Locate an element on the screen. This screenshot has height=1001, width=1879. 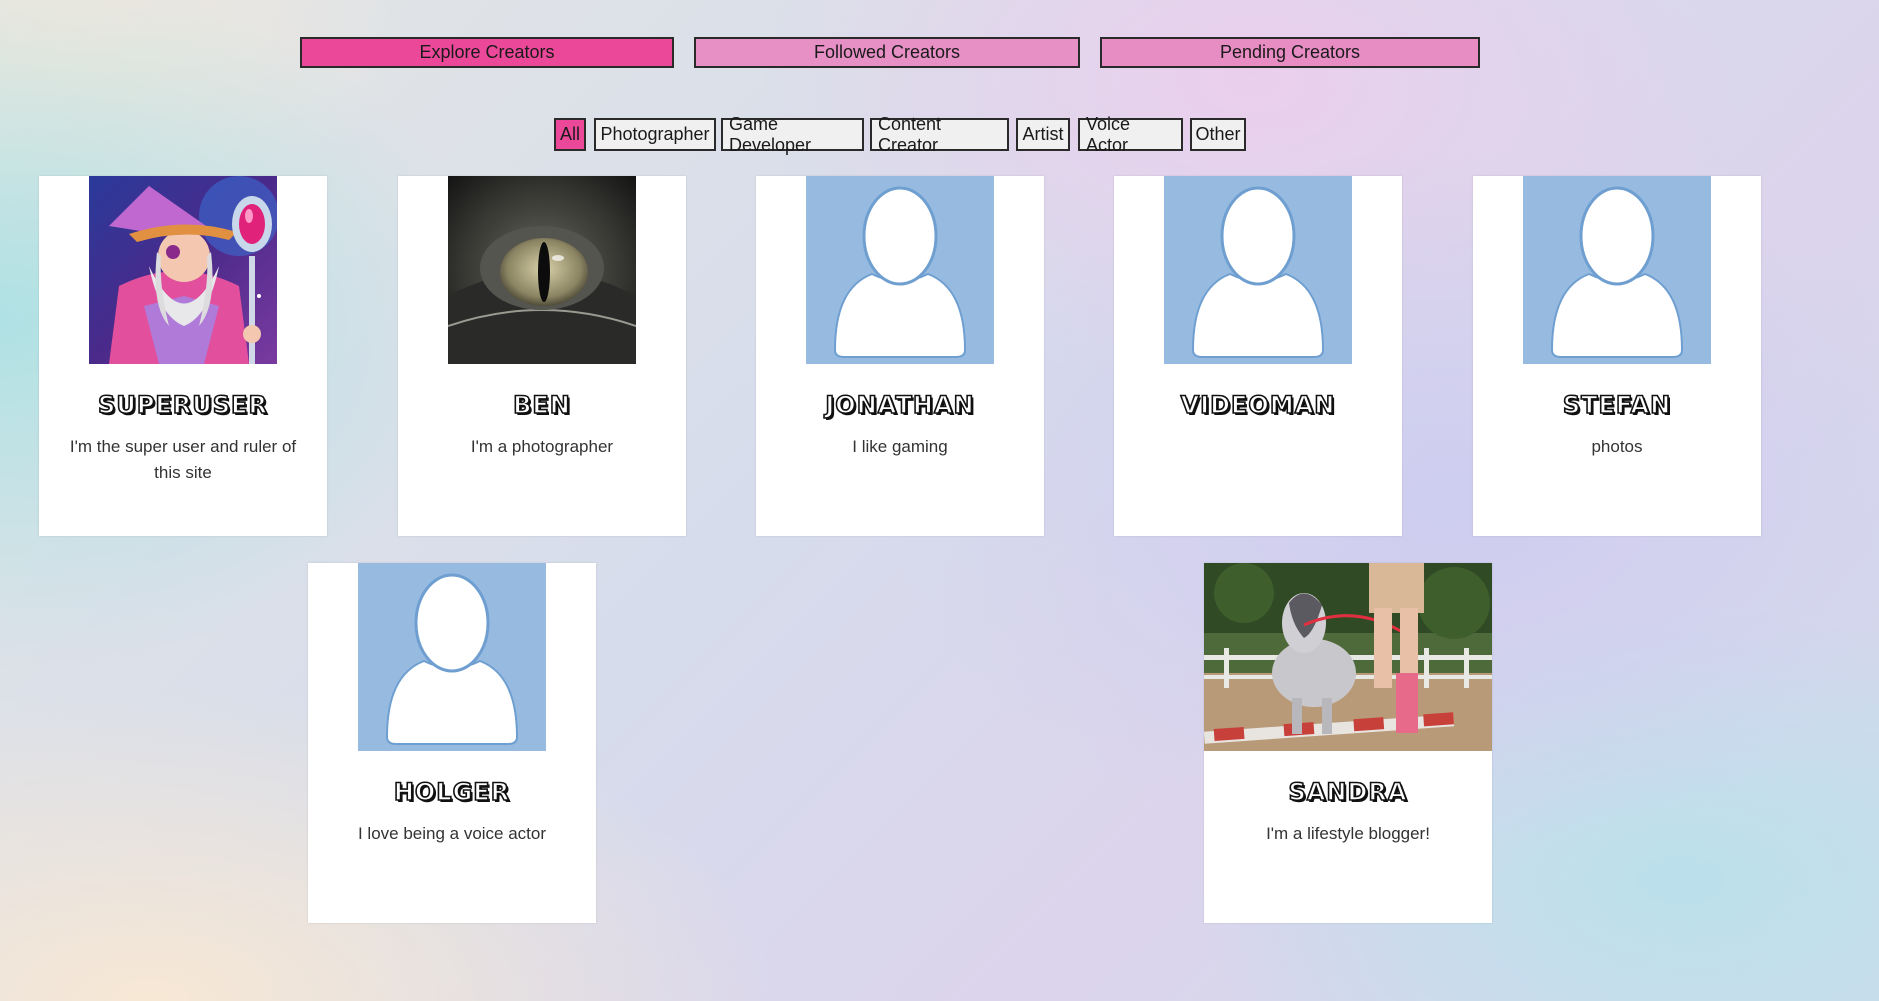
creator-card-jonathan: JONATHAN I like gaming is located at coordinates (900, 356).